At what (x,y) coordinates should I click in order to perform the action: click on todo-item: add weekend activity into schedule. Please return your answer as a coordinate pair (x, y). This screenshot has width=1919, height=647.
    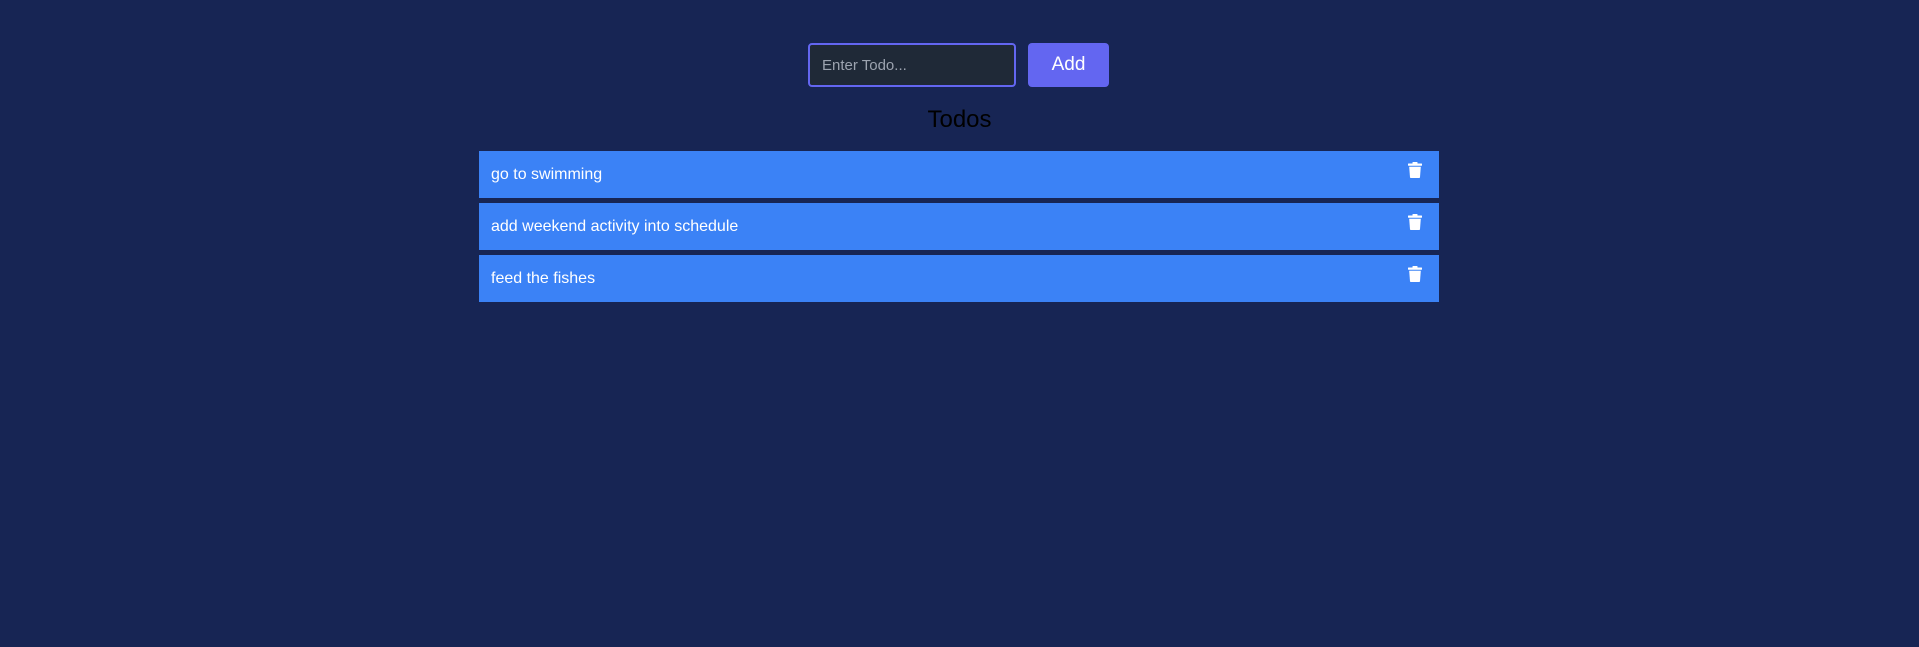
    Looking at the image, I should click on (959, 226).